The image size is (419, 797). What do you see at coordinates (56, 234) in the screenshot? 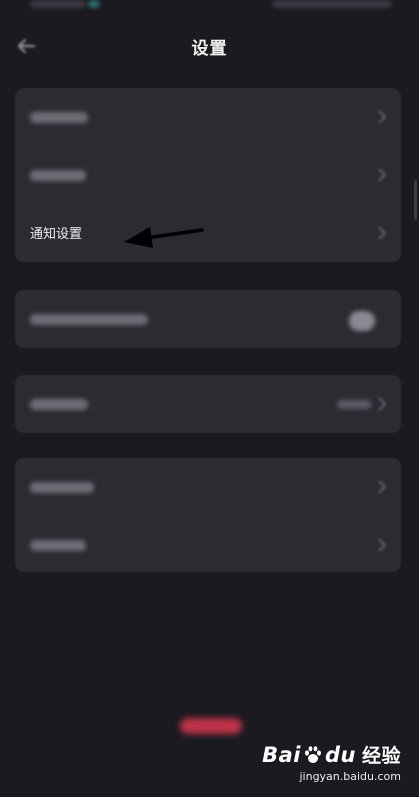
I see `notification-settings-label: 通知设置` at bounding box center [56, 234].